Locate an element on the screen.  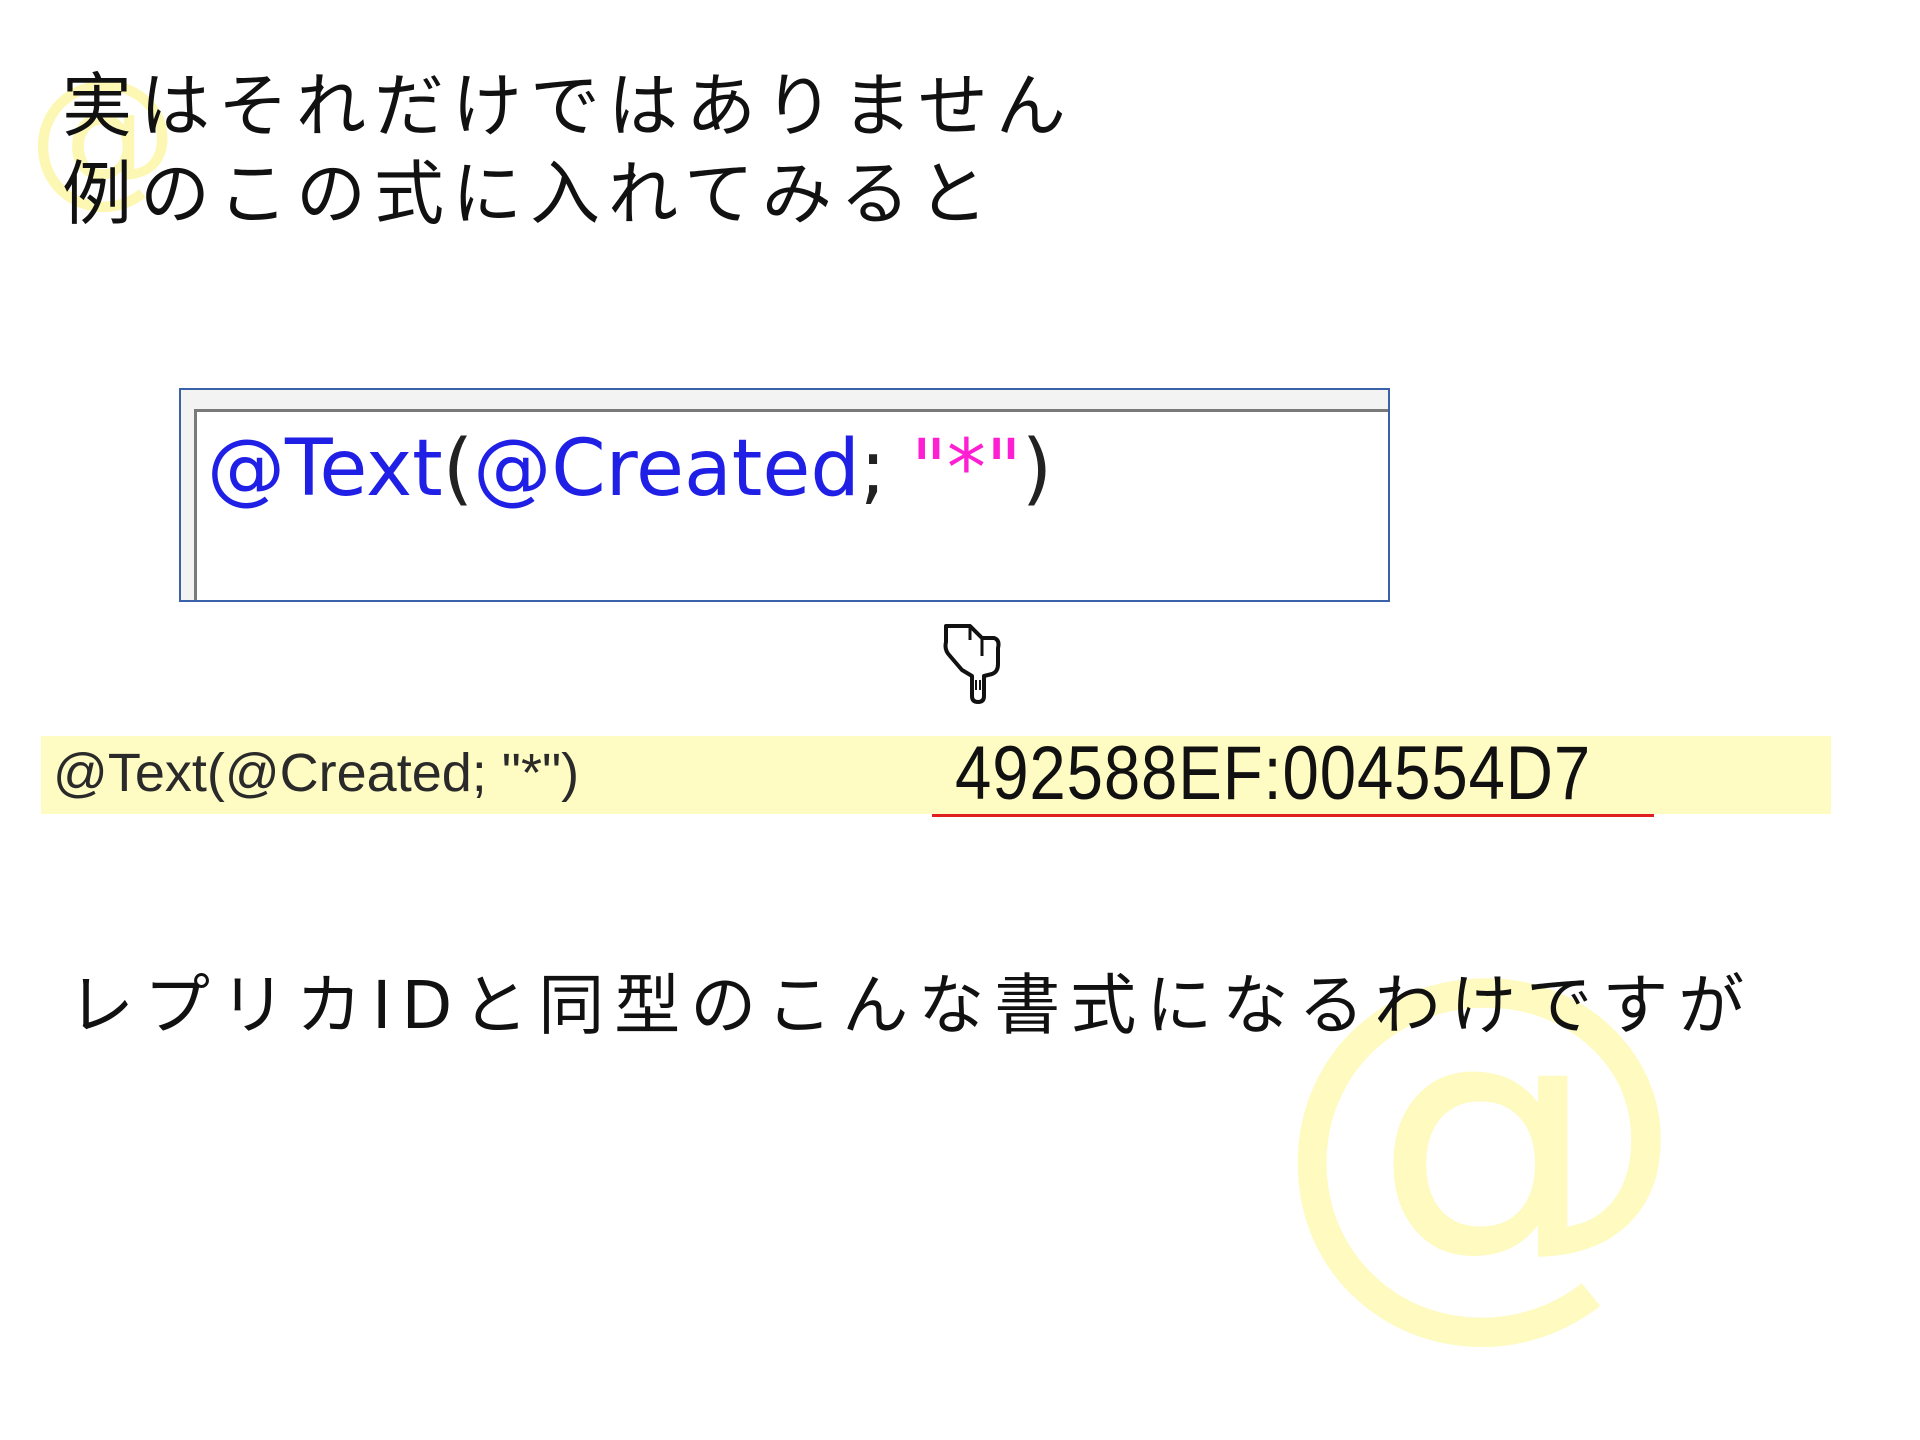
result-value: 492588EF:004554D7 is located at coordinates (1273, 773).